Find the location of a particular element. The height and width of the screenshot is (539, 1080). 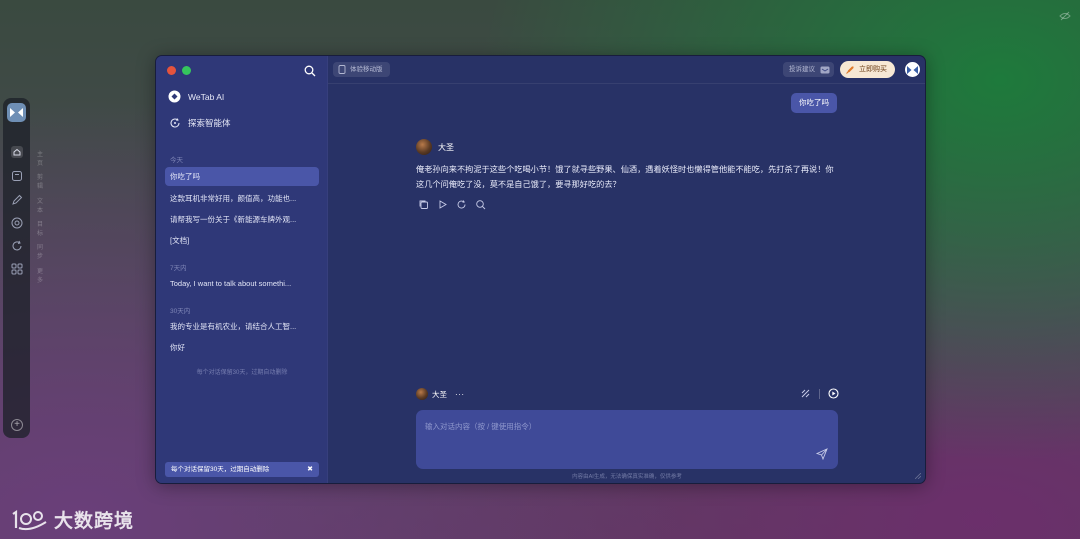

agent-avatar is located at coordinates (422, 394).